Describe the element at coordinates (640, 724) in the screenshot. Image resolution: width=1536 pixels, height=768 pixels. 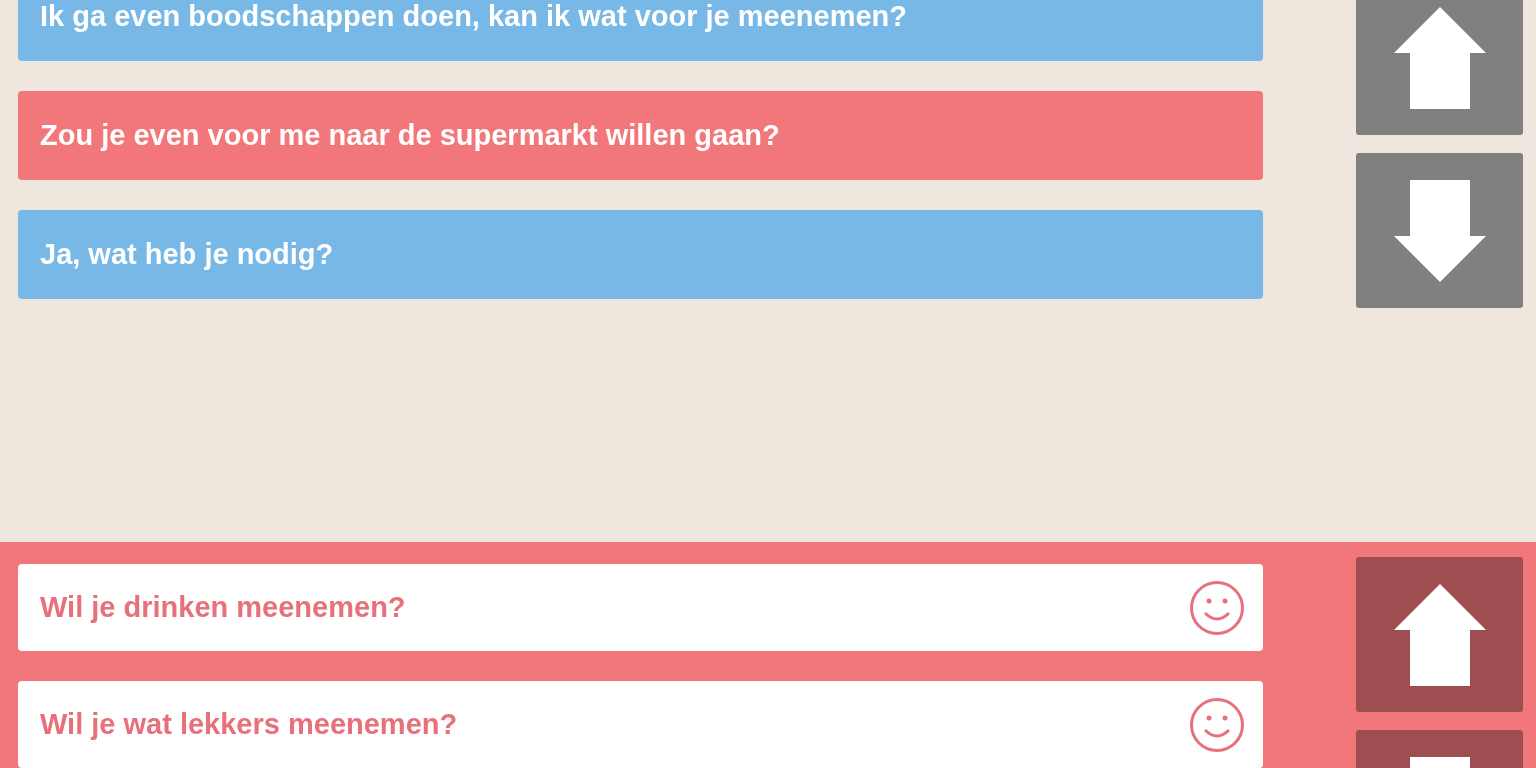
I see `answer-option: Wil je wat lekkers meenemen?` at that location.